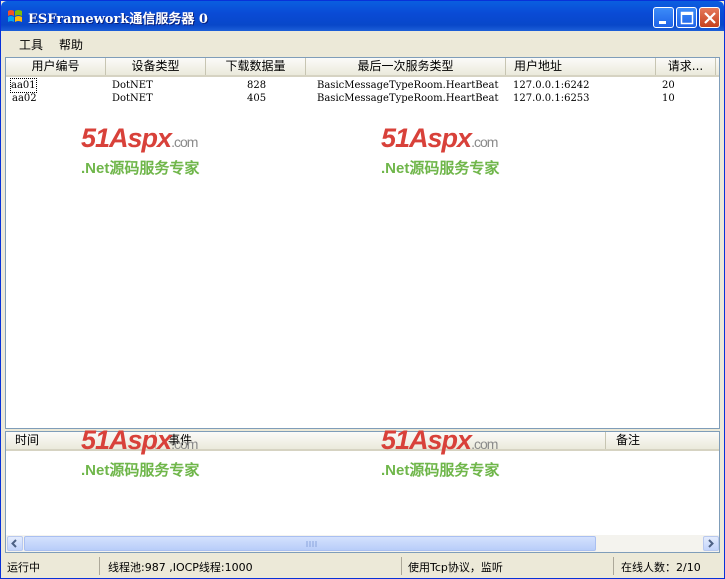  What do you see at coordinates (156, 66) in the screenshot?
I see `column-device-type: 设备类型` at bounding box center [156, 66].